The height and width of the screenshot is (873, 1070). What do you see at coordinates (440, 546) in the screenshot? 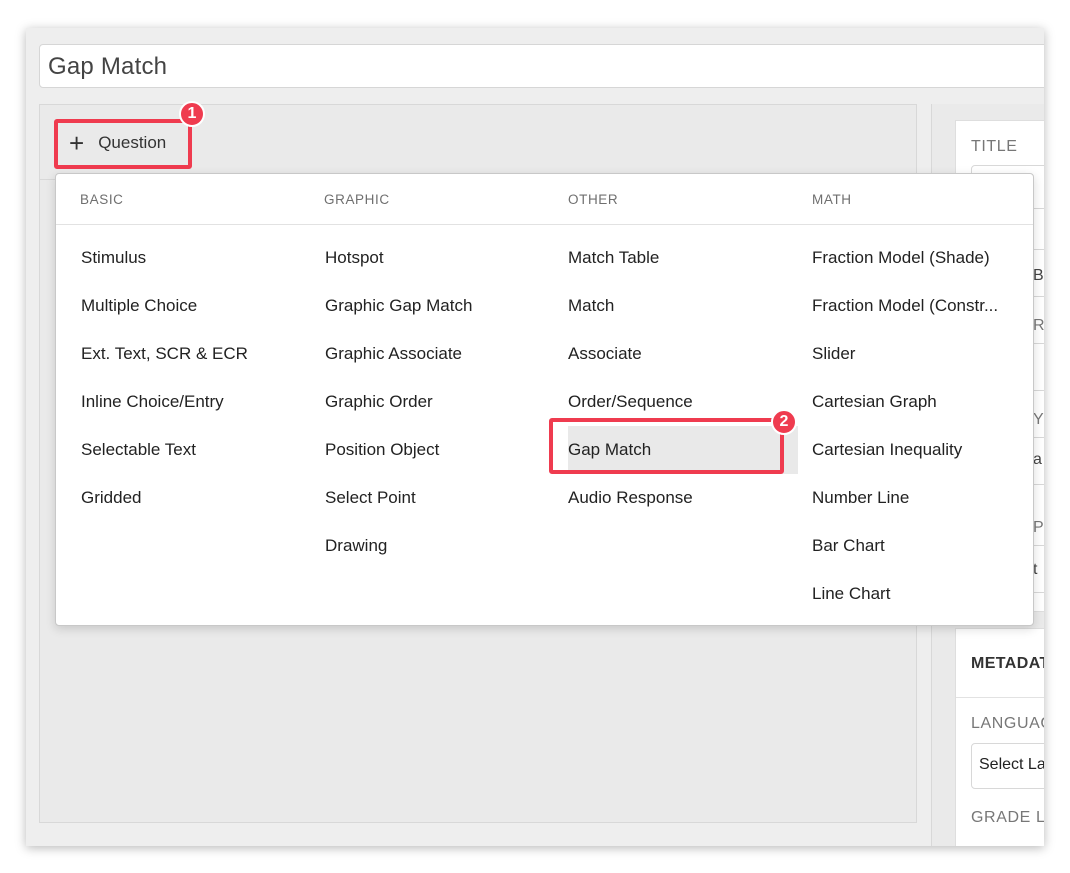
I see `menu-item-drawing: Drawing` at bounding box center [440, 546].